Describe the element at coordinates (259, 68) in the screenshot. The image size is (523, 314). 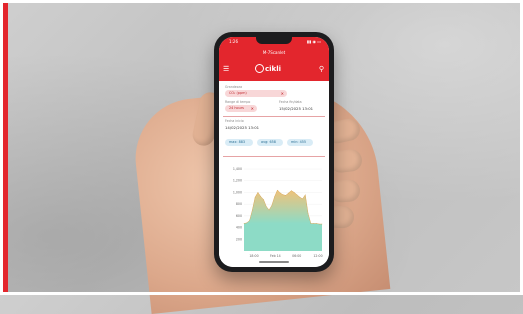
I see `logo-mark-icon` at that location.